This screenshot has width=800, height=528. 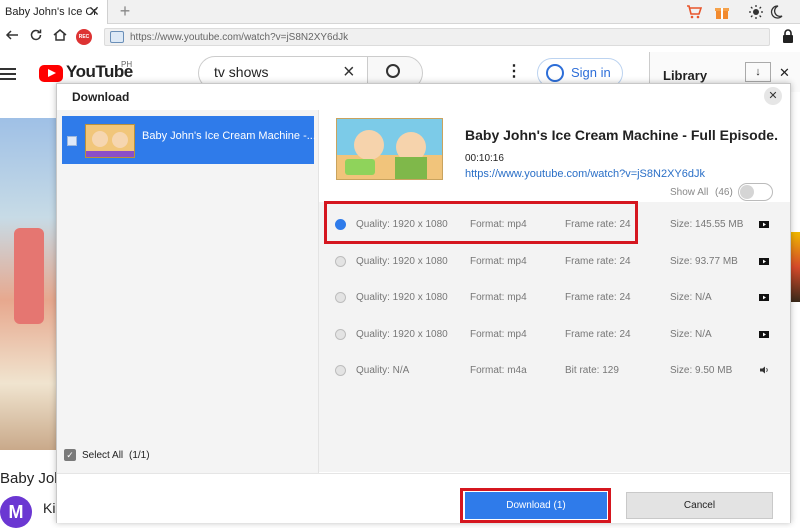 I want to click on brightness-icon, so click(x=756, y=12).